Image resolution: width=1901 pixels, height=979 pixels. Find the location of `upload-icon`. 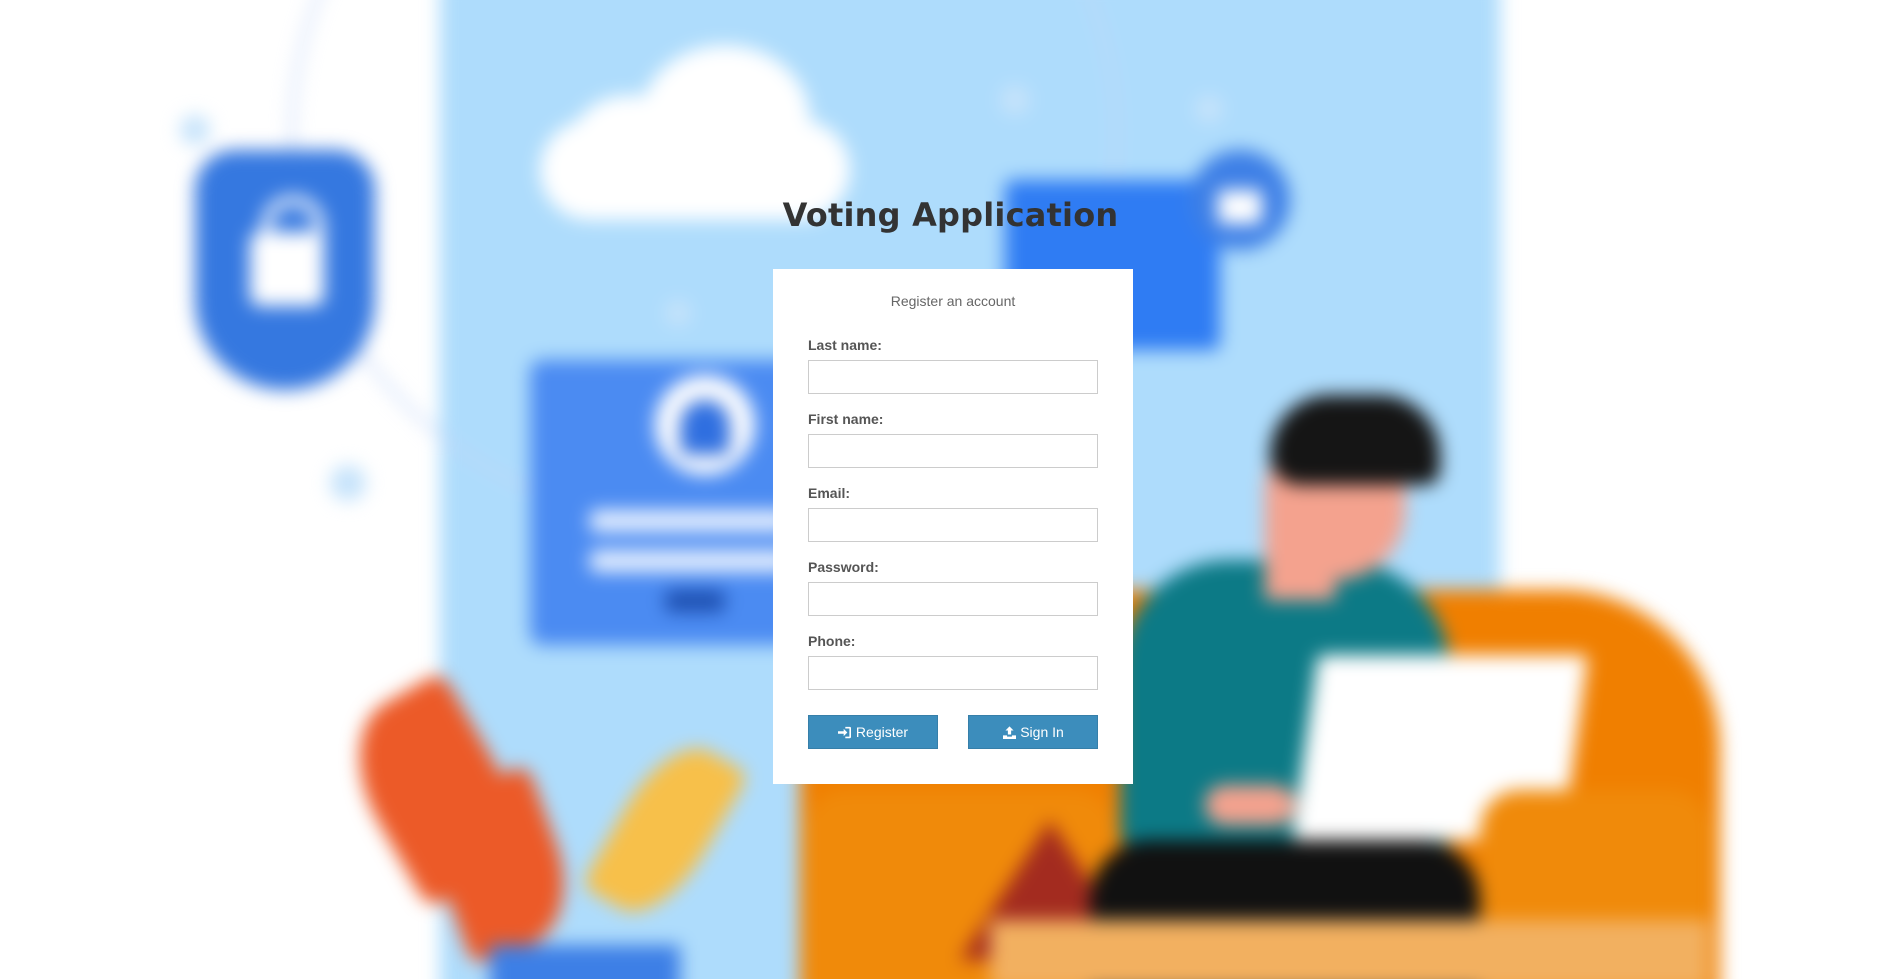

upload-icon is located at coordinates (1009, 732).